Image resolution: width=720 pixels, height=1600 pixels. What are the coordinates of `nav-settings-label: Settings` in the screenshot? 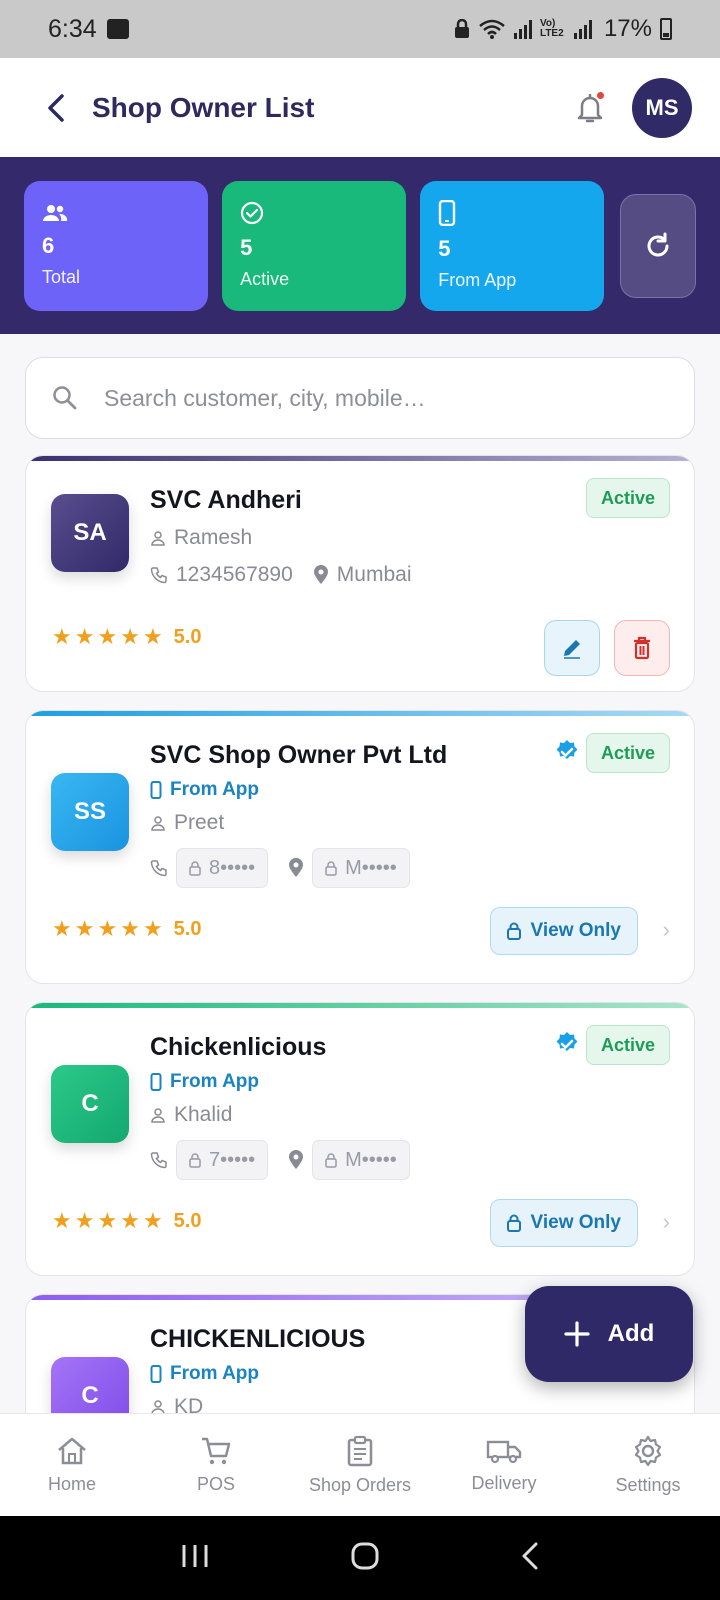 It's located at (648, 1484).